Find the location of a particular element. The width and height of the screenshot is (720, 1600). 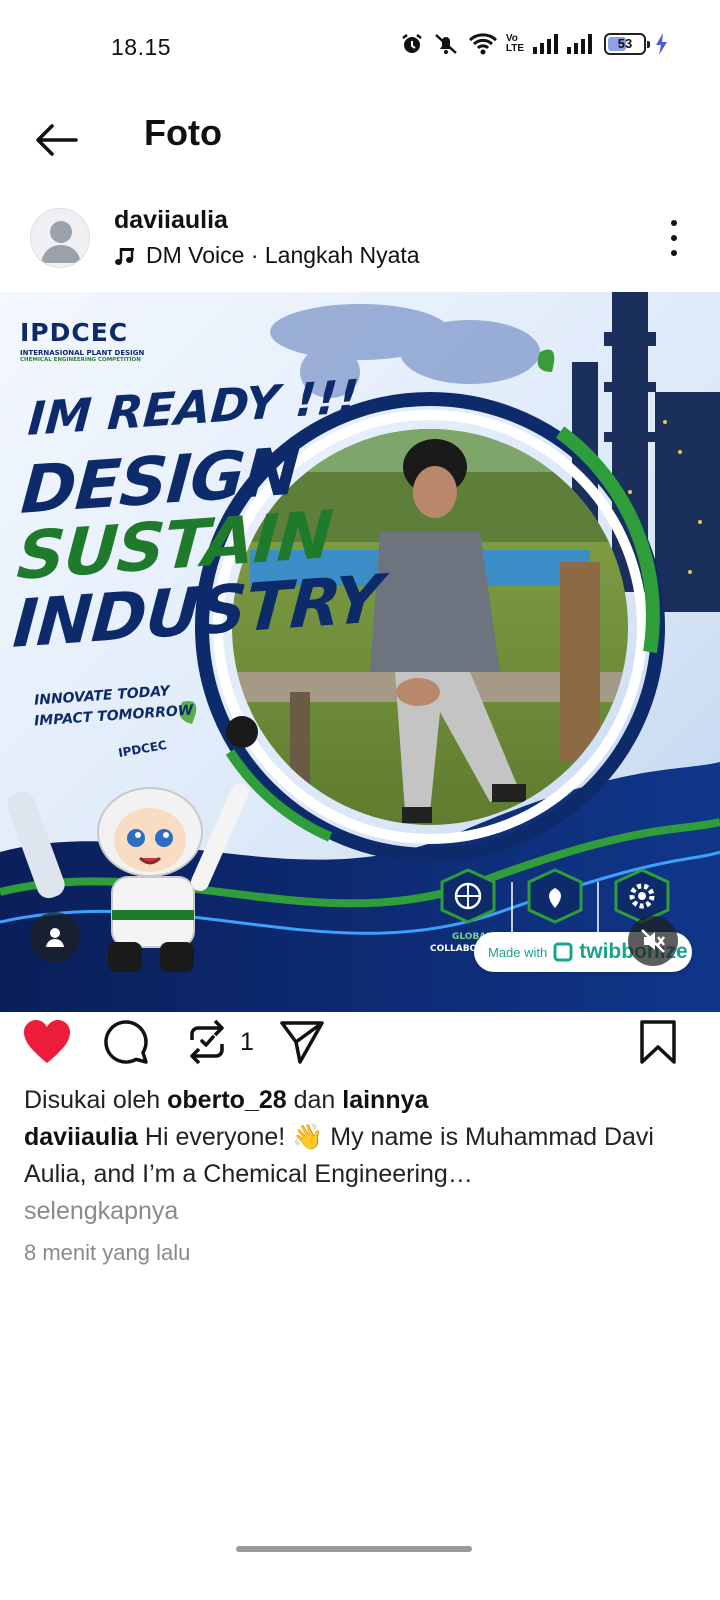

post-actions: 1 is located at coordinates (360, 1047).